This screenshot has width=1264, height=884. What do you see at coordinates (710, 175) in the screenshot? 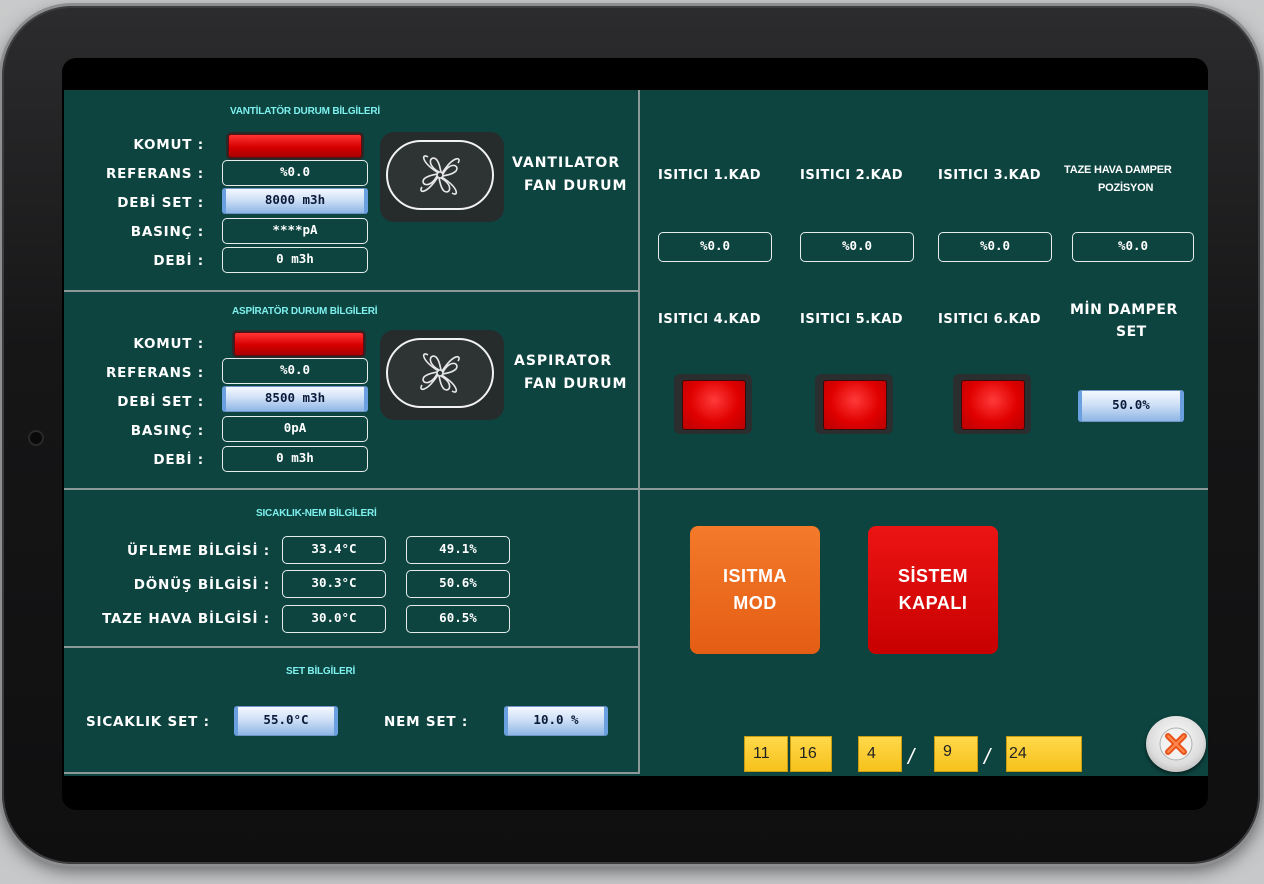
I see `heater-1-label: ISITICI 1.KAD` at bounding box center [710, 175].